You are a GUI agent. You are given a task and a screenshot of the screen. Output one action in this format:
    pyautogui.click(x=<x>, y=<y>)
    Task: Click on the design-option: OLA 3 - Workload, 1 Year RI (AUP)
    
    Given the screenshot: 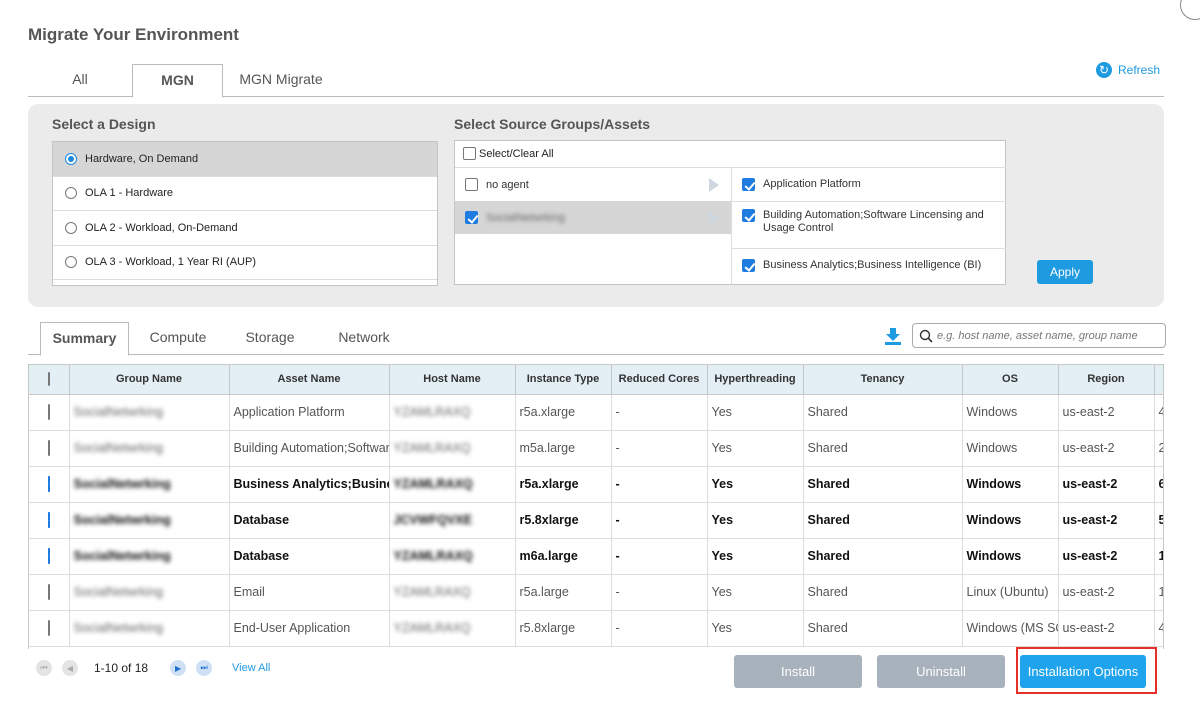 What is the action you would take?
    pyautogui.click(x=245, y=263)
    